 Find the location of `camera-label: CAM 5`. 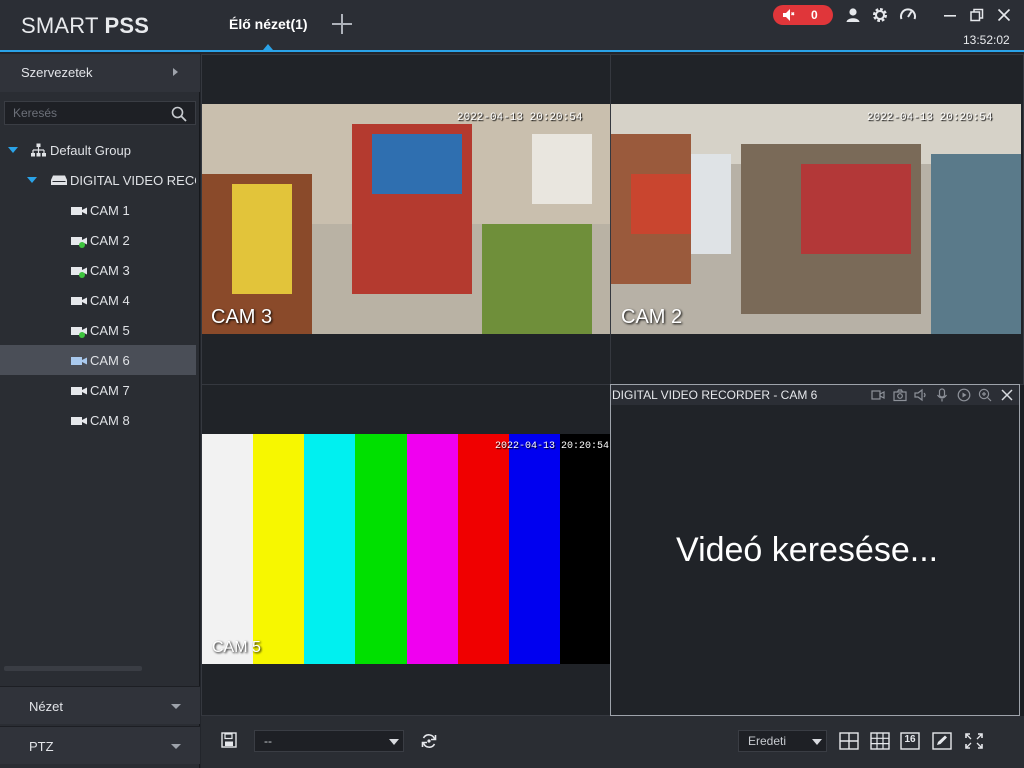

camera-label: CAM 5 is located at coordinates (236, 647).